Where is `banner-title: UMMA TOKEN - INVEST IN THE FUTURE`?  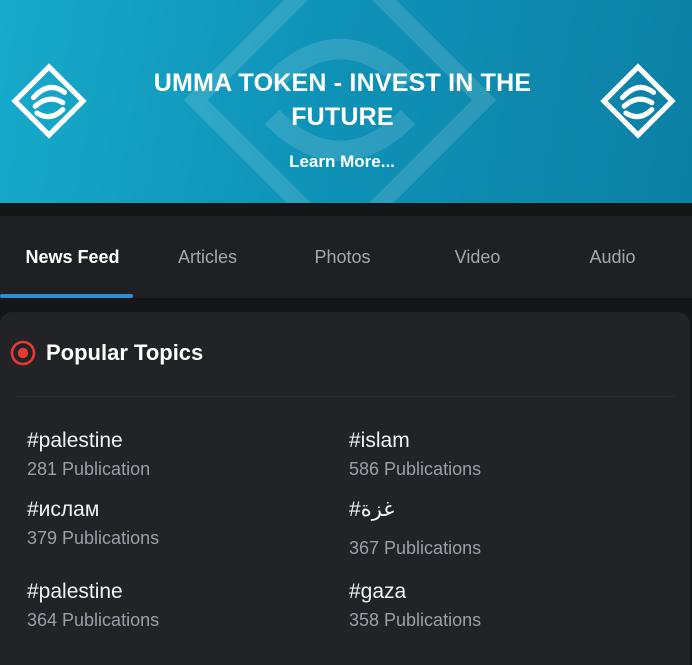 banner-title: UMMA TOKEN - INVEST IN THE FUTURE is located at coordinates (342, 100).